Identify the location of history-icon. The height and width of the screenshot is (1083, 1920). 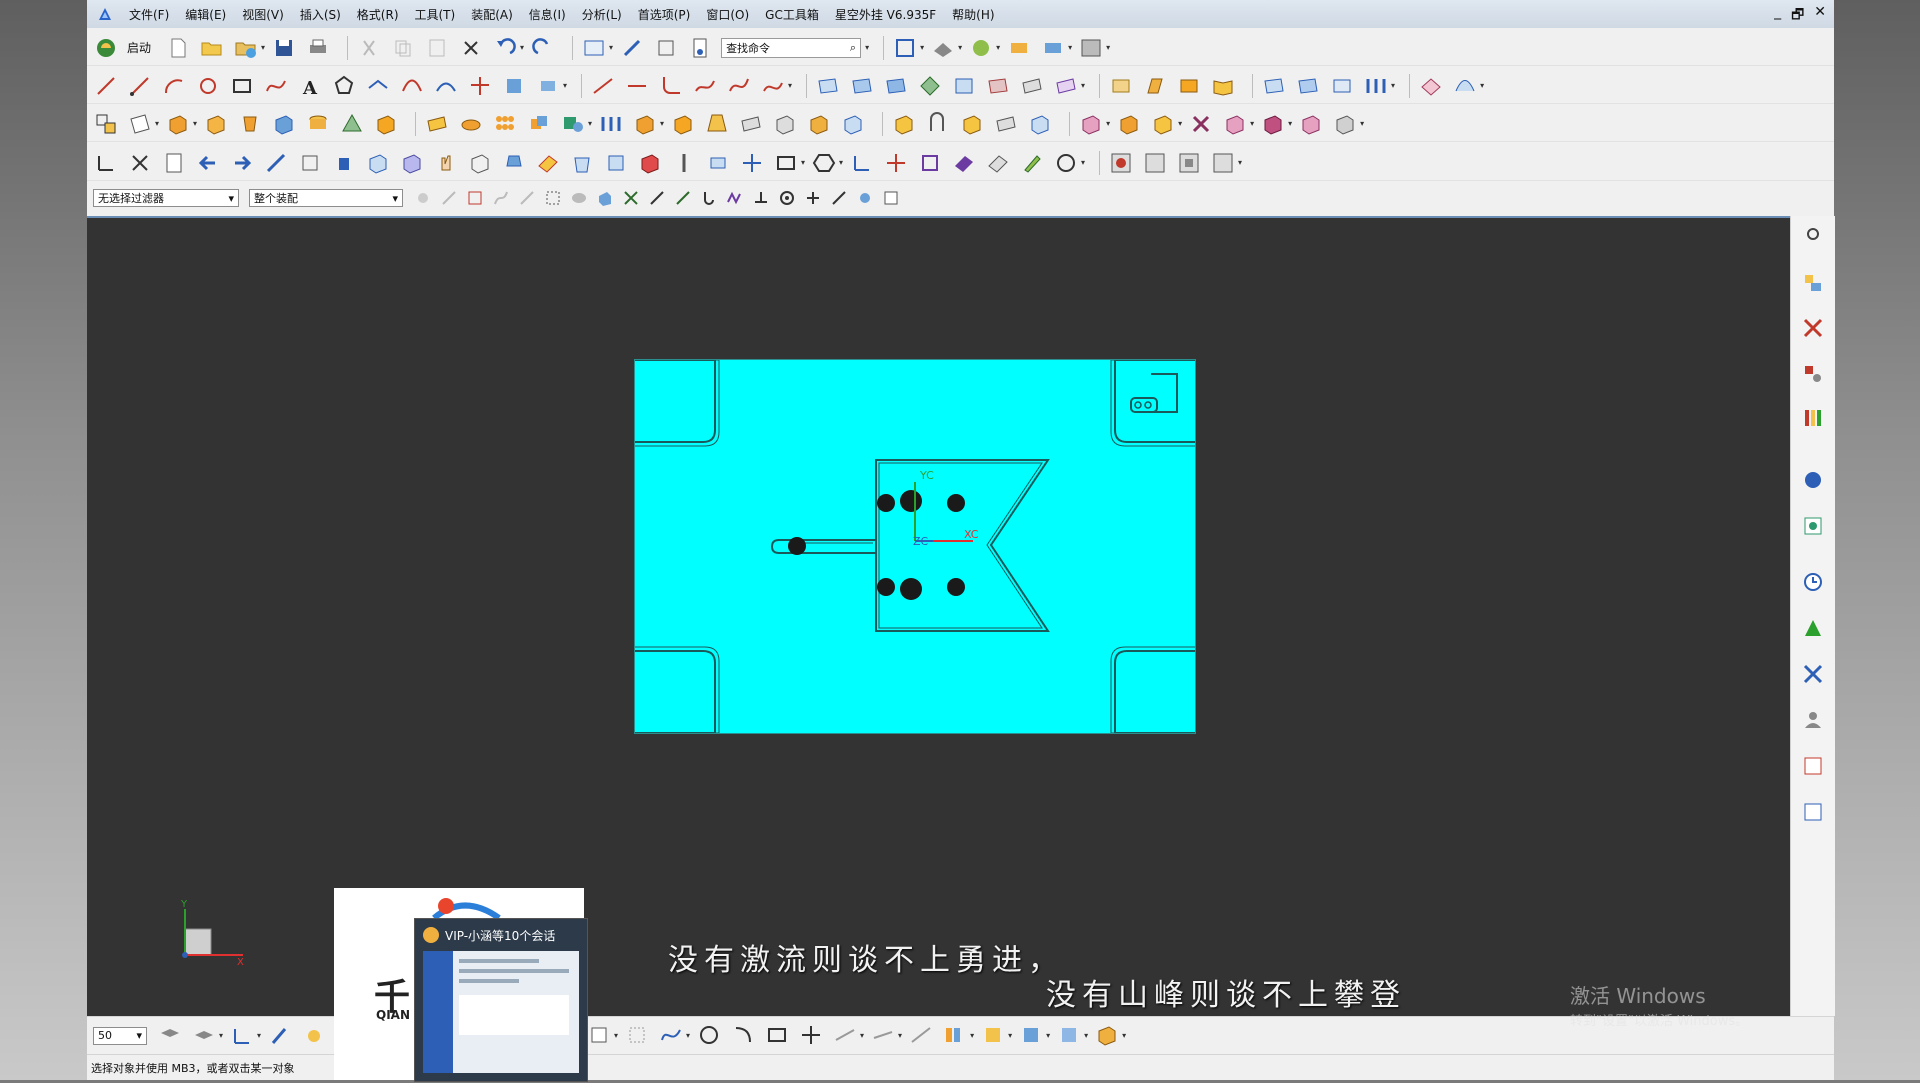
(1813, 526).